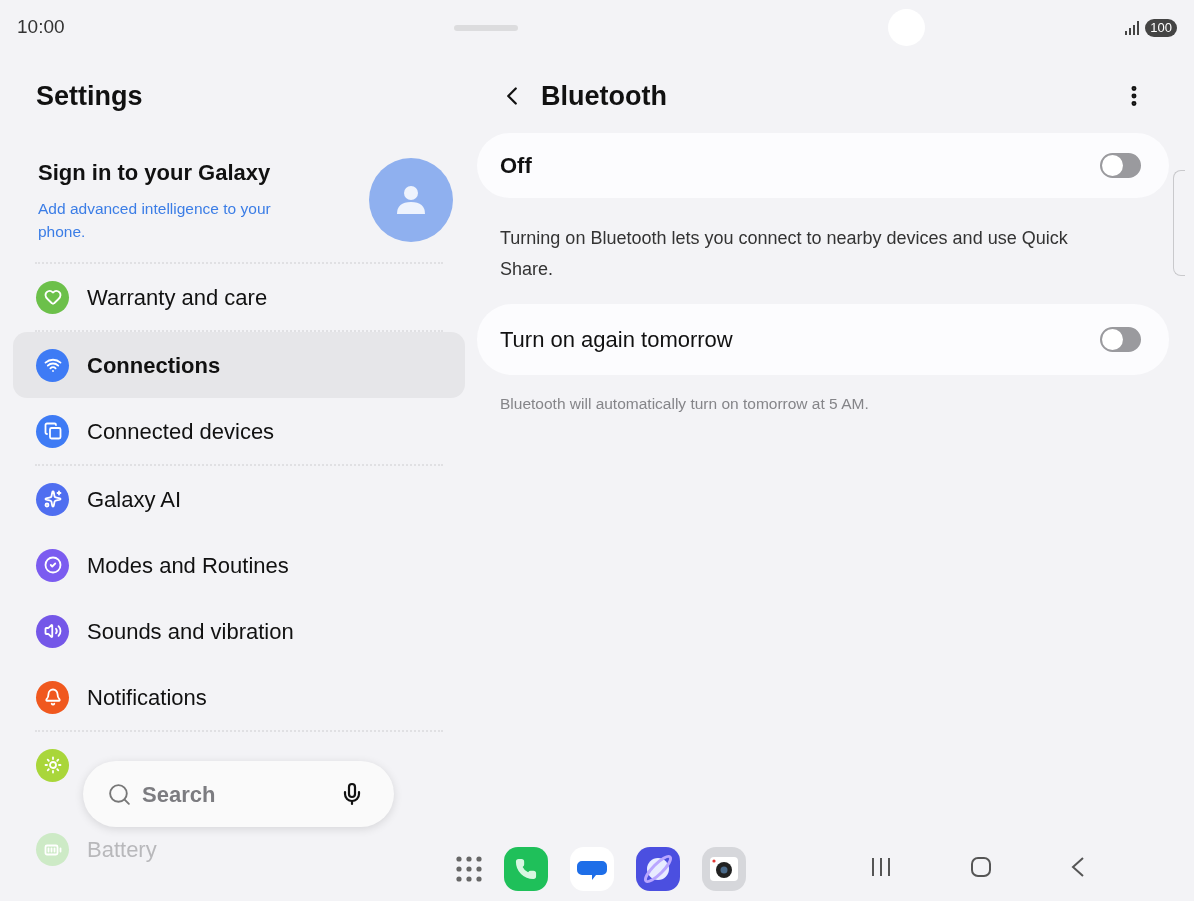 This screenshot has height=901, width=1194. What do you see at coordinates (469, 869) in the screenshot?
I see `apps-grid-icon` at bounding box center [469, 869].